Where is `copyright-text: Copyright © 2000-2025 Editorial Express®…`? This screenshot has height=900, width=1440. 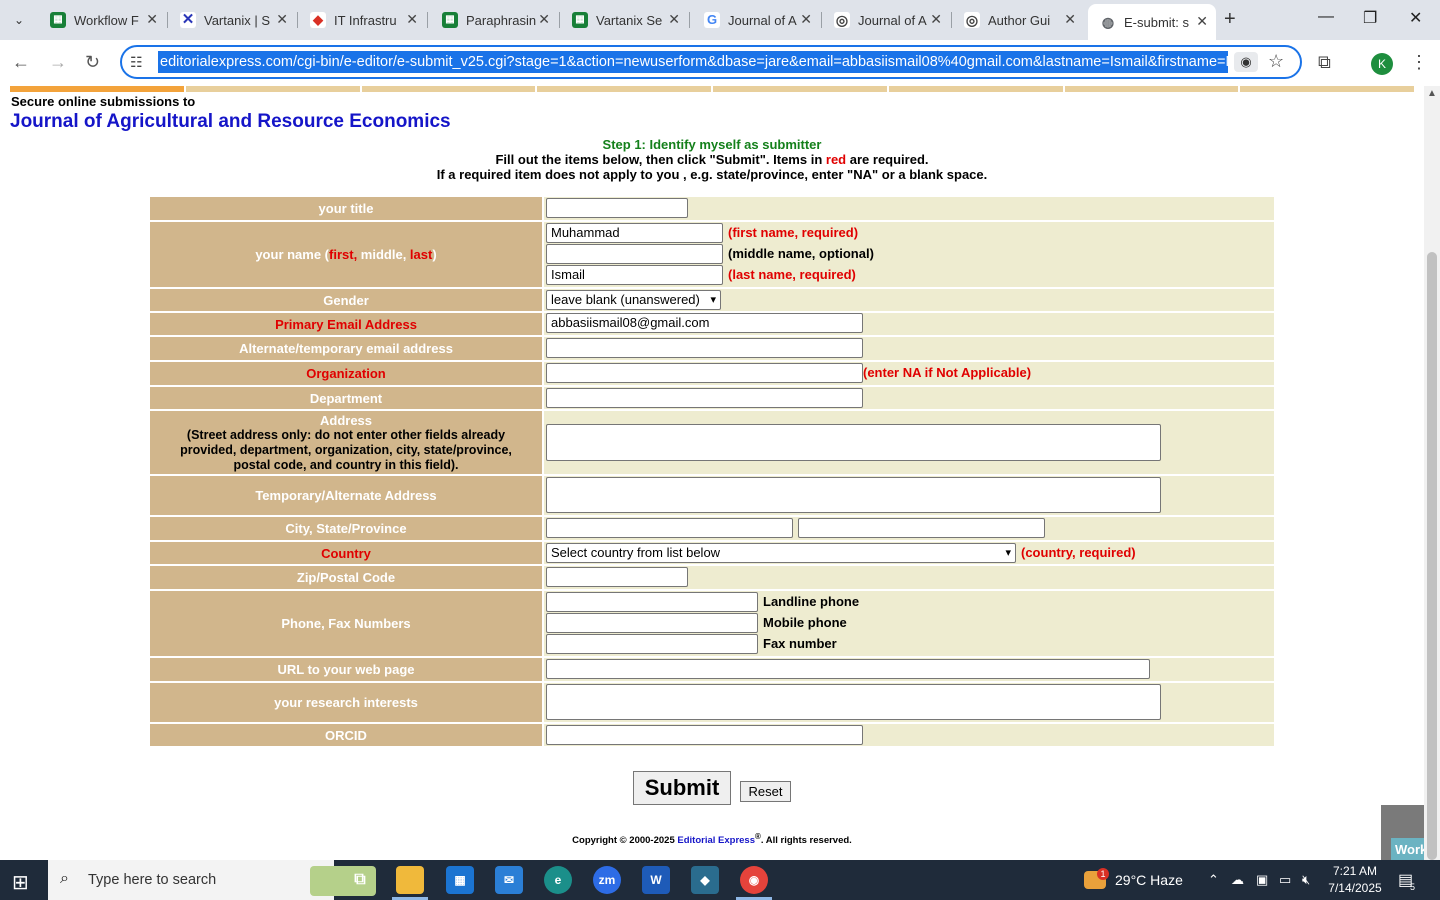
copyright-text: Copyright © 2000-2025 Editorial Express®… is located at coordinates (712, 839).